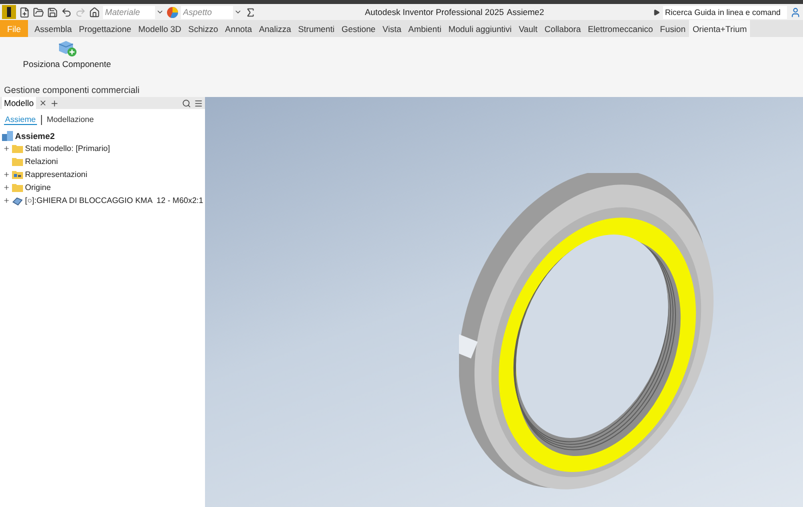  I want to click on formula-icon, so click(250, 12).